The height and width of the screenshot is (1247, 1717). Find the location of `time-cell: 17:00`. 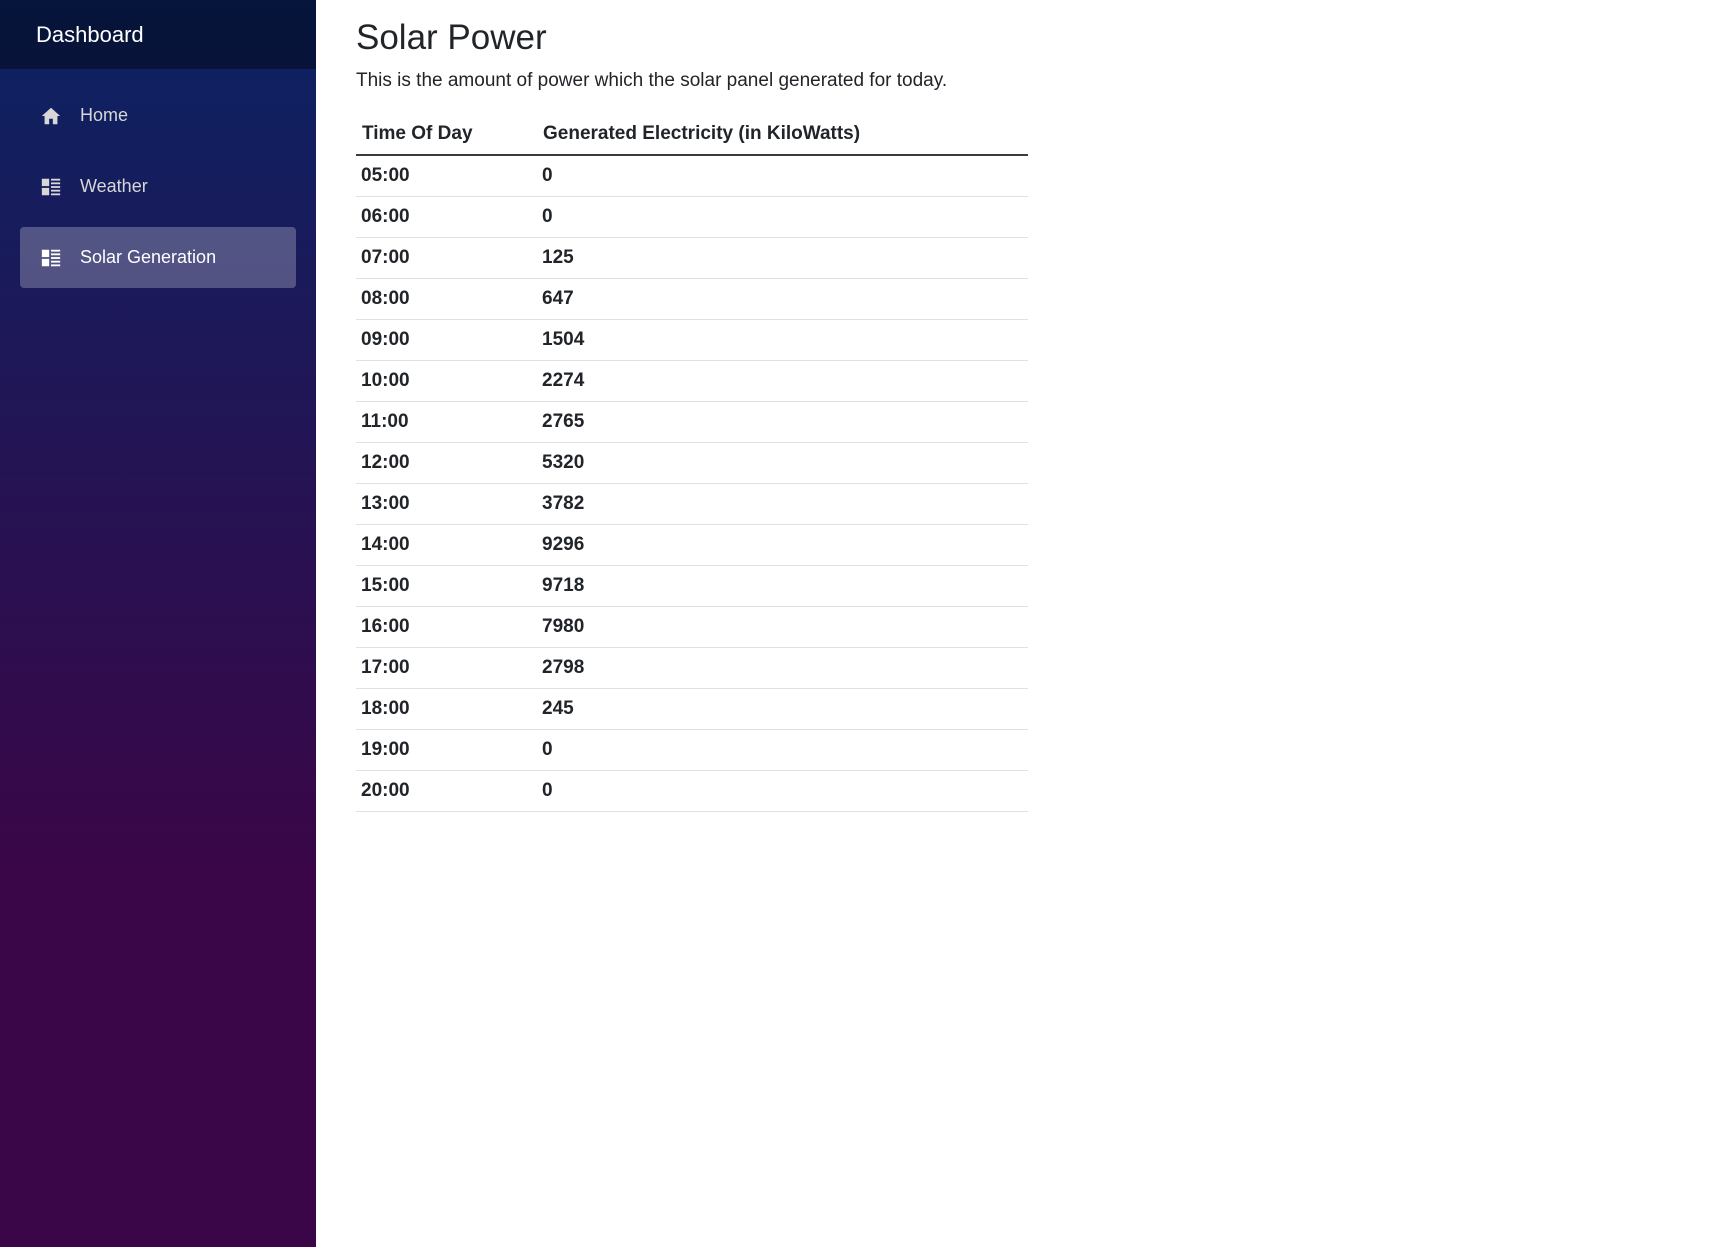

time-cell: 17:00 is located at coordinates (446, 668).